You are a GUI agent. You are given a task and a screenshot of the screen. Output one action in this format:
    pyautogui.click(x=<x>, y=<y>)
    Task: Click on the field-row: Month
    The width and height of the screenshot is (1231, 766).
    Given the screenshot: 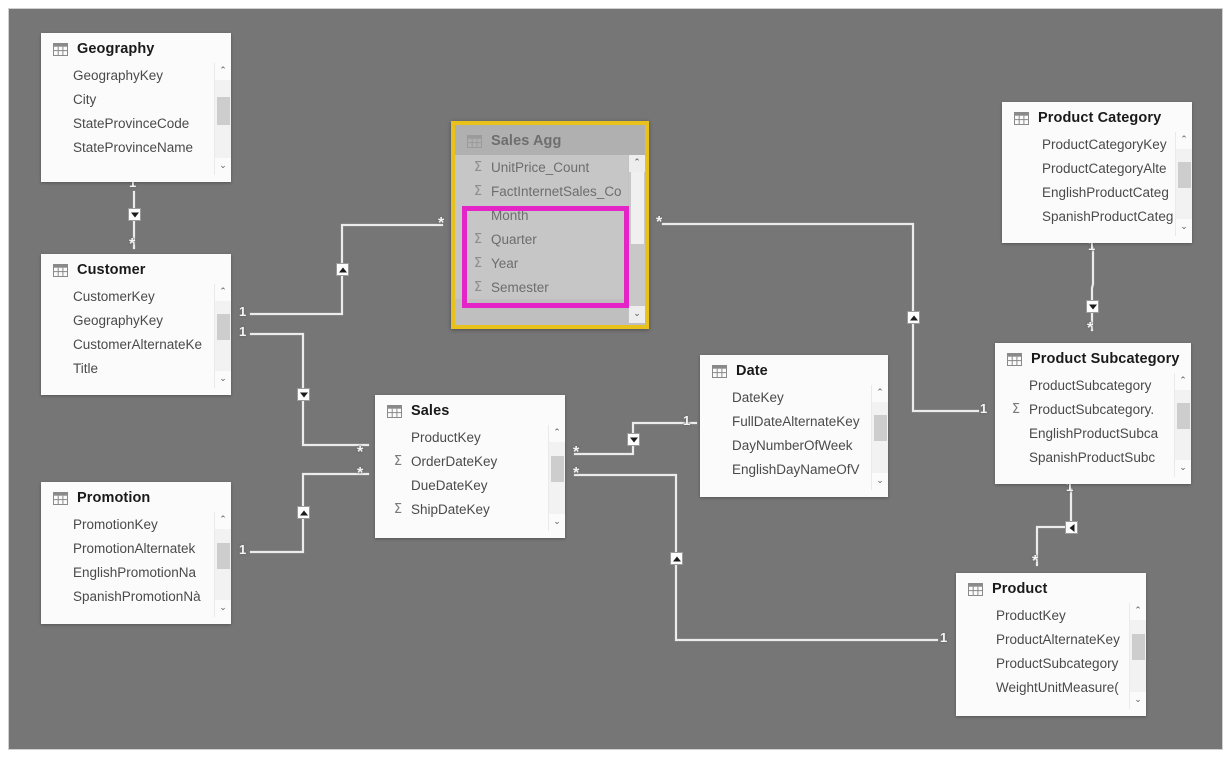 What is the action you would take?
    pyautogui.click(x=556, y=215)
    